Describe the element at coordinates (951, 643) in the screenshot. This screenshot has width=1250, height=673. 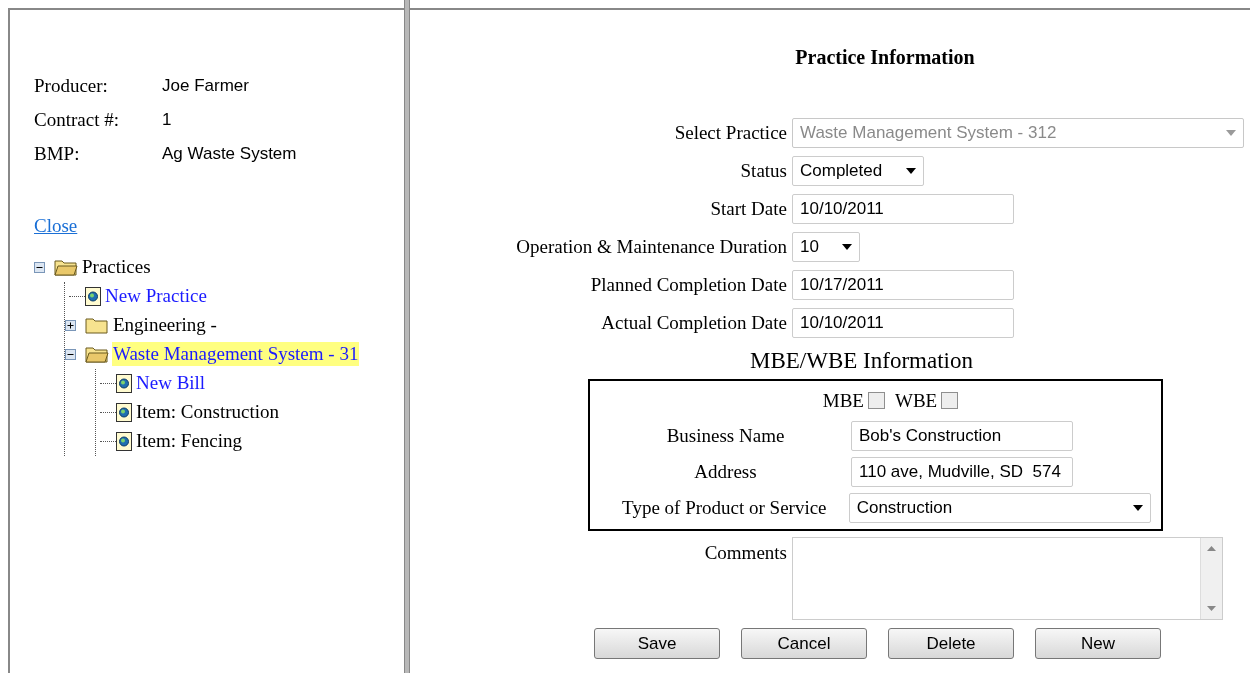
I see `action-button: Delete` at that location.